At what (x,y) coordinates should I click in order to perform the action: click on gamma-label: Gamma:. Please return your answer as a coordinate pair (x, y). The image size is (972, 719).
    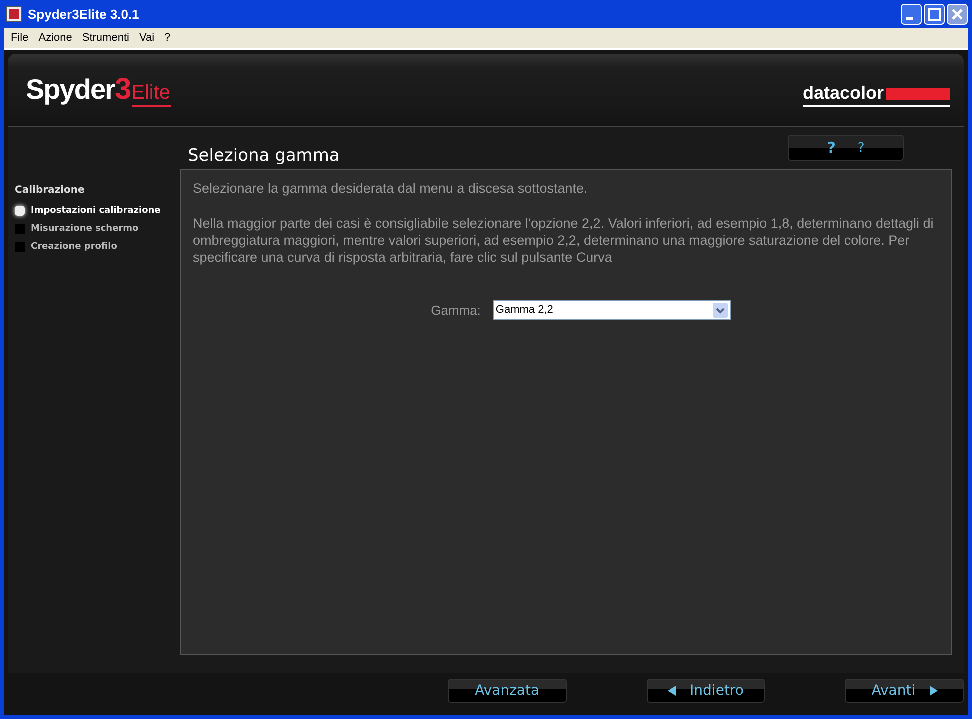
    Looking at the image, I should click on (456, 310).